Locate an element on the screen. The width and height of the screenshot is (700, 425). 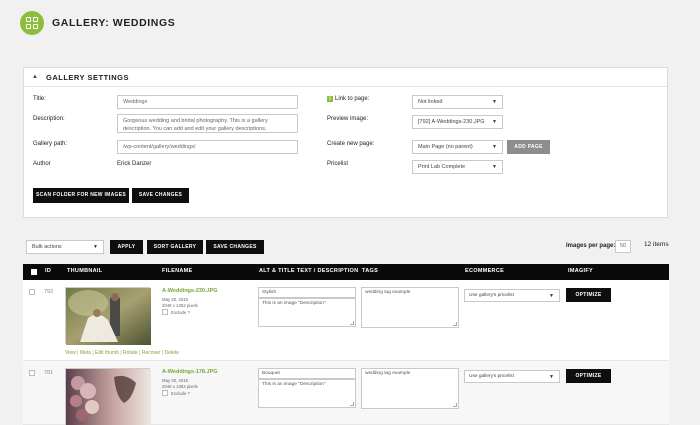
sort-gallery-button: SORT GALLERY is located at coordinates (175, 247).